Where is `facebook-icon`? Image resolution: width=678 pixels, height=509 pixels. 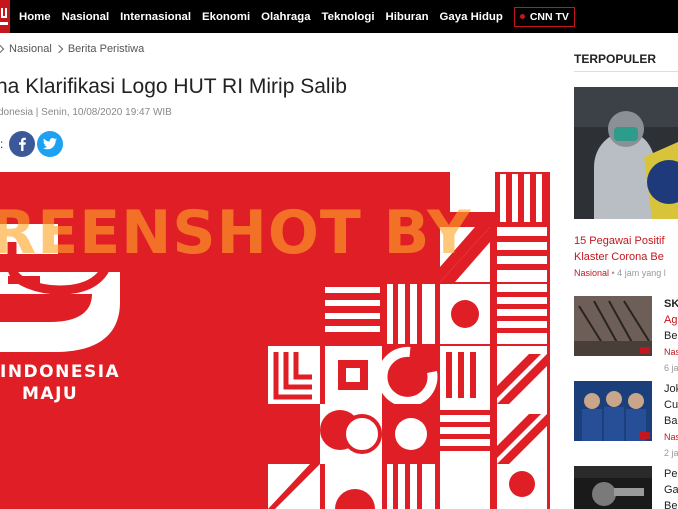 facebook-icon is located at coordinates (23, 144).